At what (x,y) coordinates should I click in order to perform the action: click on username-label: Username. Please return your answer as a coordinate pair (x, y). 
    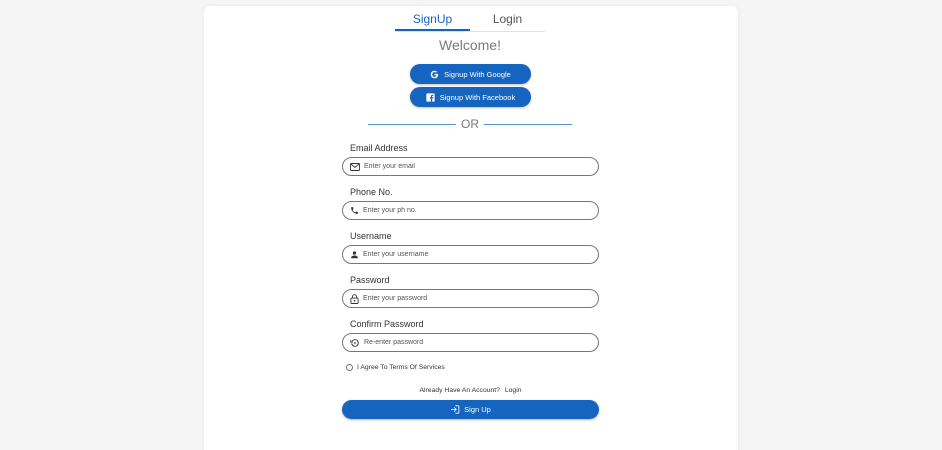
    Looking at the image, I should click on (371, 236).